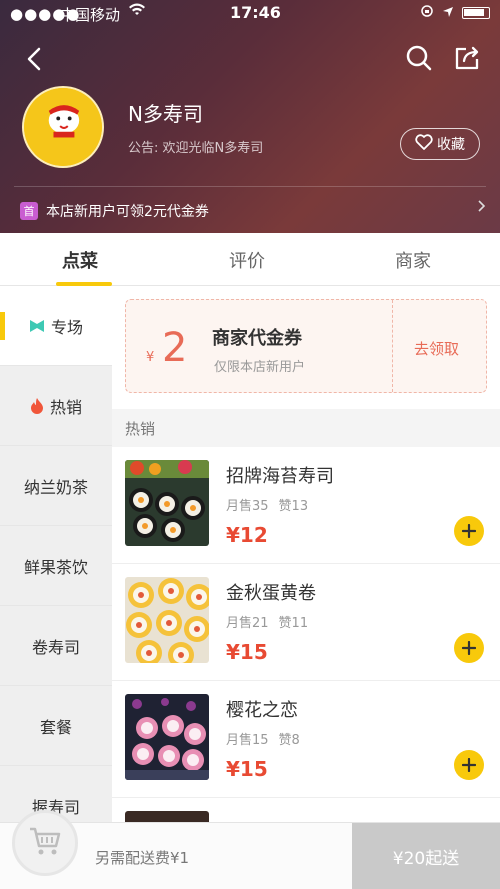 The image size is (500, 889). What do you see at coordinates (413, 260) in the screenshot?
I see `tab-merchant: 商家` at bounding box center [413, 260].